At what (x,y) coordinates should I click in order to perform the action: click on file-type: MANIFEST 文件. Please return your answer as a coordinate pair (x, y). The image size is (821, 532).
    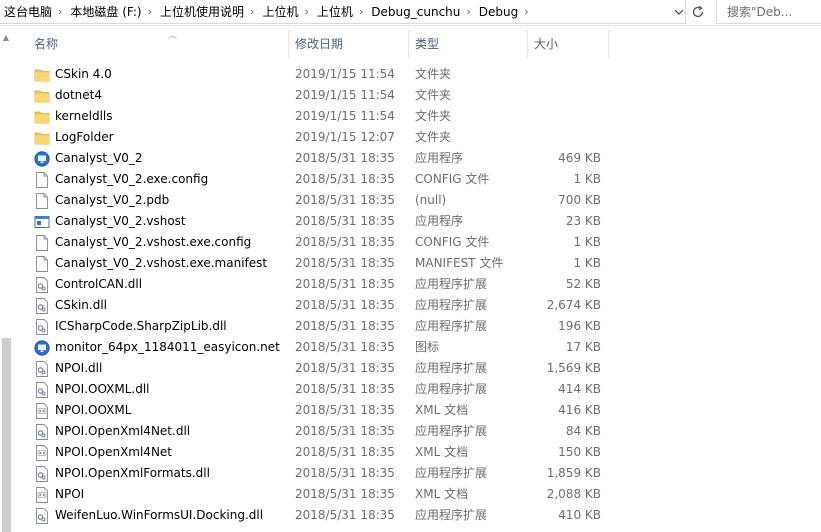
    Looking at the image, I should click on (459, 263).